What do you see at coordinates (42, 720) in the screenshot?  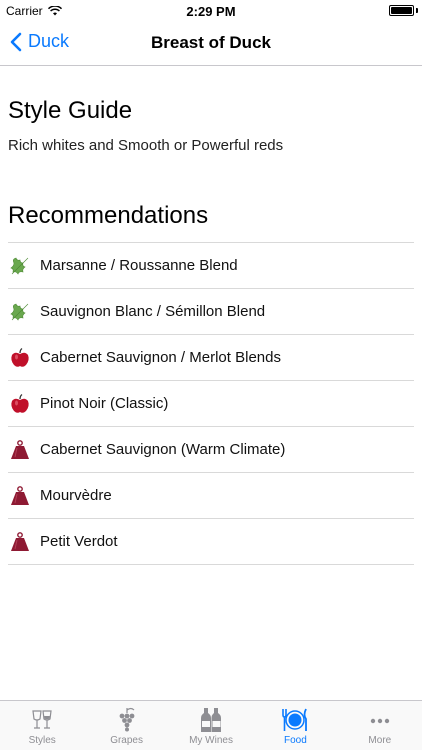 I see `wine-glasses-icon` at bounding box center [42, 720].